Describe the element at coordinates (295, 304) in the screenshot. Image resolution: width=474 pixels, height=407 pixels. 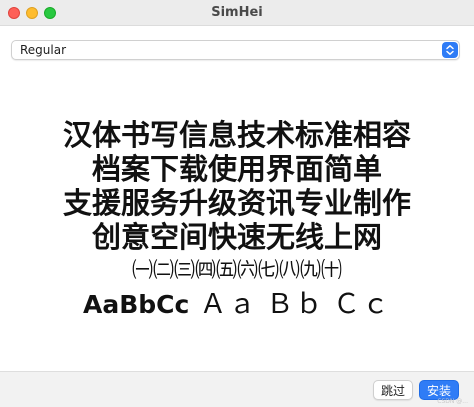
I see `preview-latin-fullwidth: Ａａ Ｂｂ Ｃｃ` at that location.